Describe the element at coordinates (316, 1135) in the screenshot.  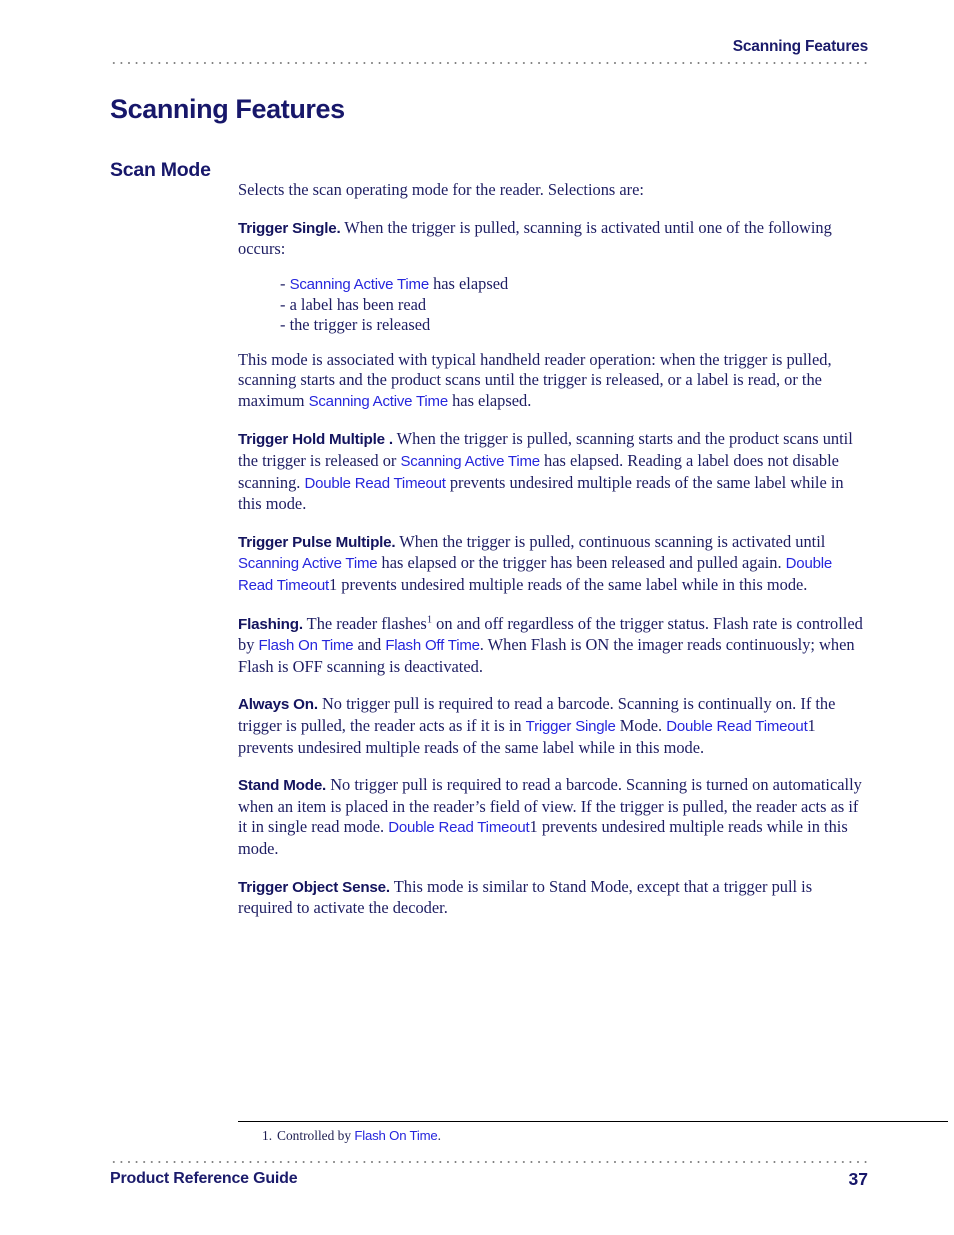
I see `footnote-text-1: Controlled by` at that location.